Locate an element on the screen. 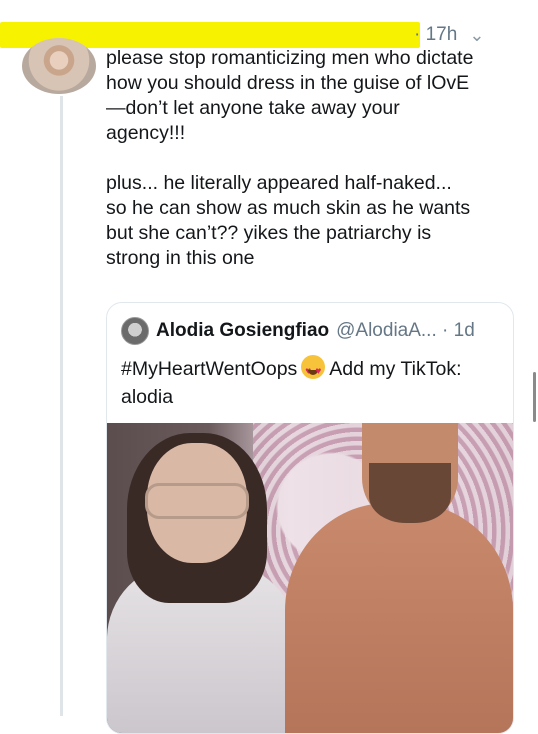 Image resolution: width=538 pixels, height=734 pixels. tweet-meta: · 17h ⌄ is located at coordinates (449, 35).